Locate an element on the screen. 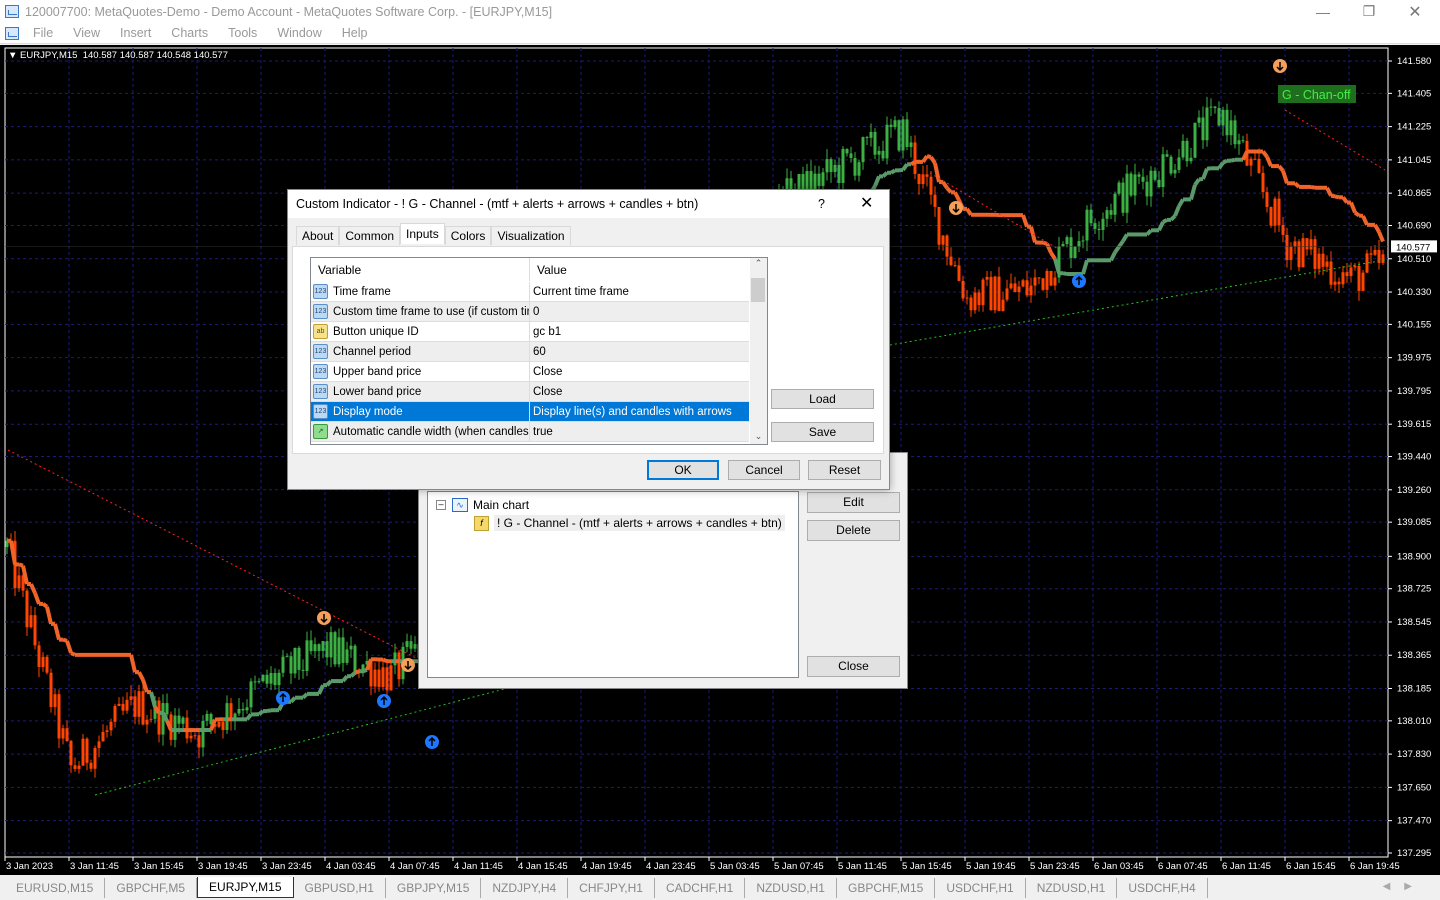 Image resolution: width=1440 pixels, height=900 pixels. input-row: ab Button unique ID gc b1 is located at coordinates (530, 332).